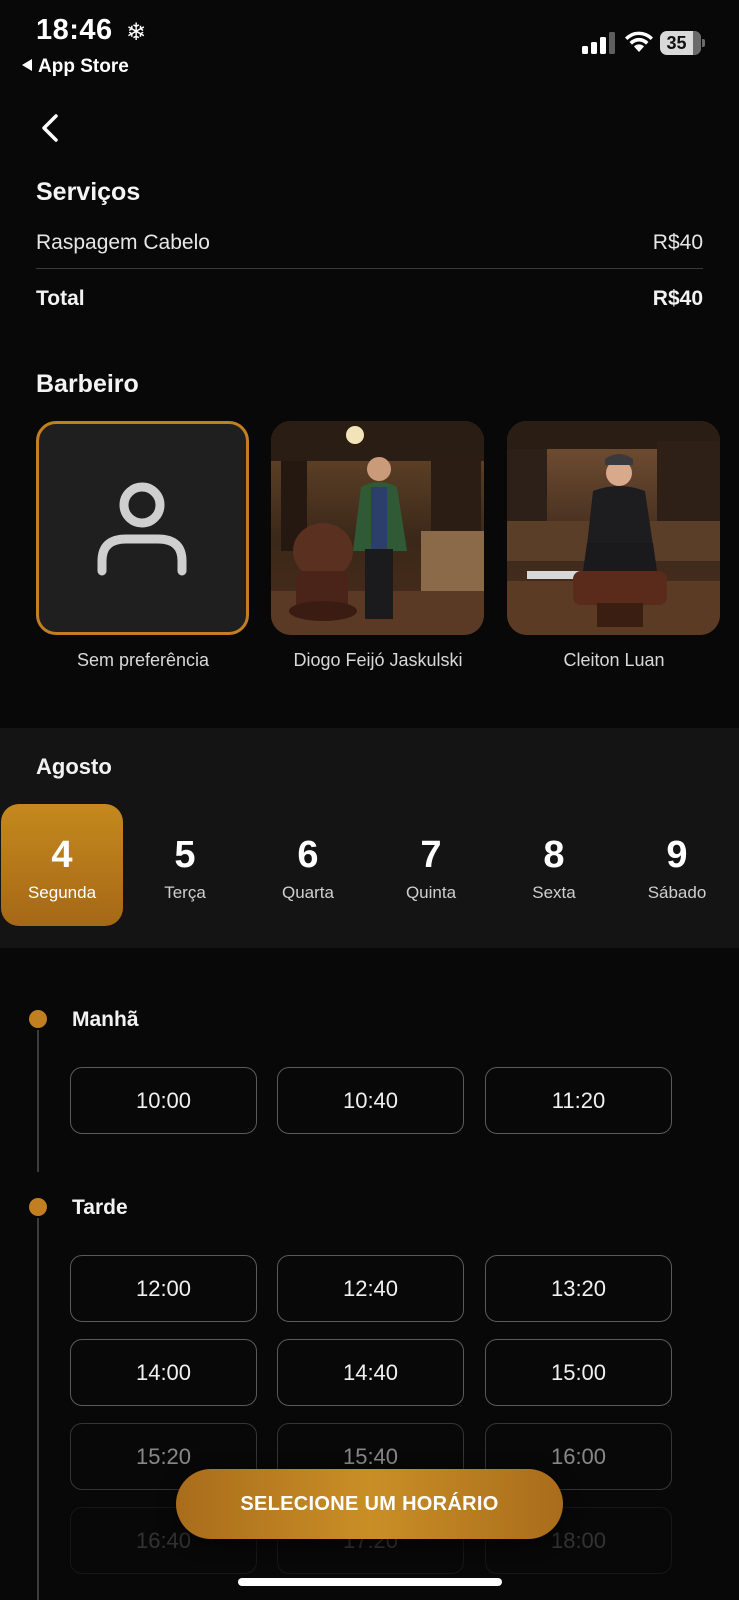  I want to click on time-slot: 14:40, so click(370, 1372).